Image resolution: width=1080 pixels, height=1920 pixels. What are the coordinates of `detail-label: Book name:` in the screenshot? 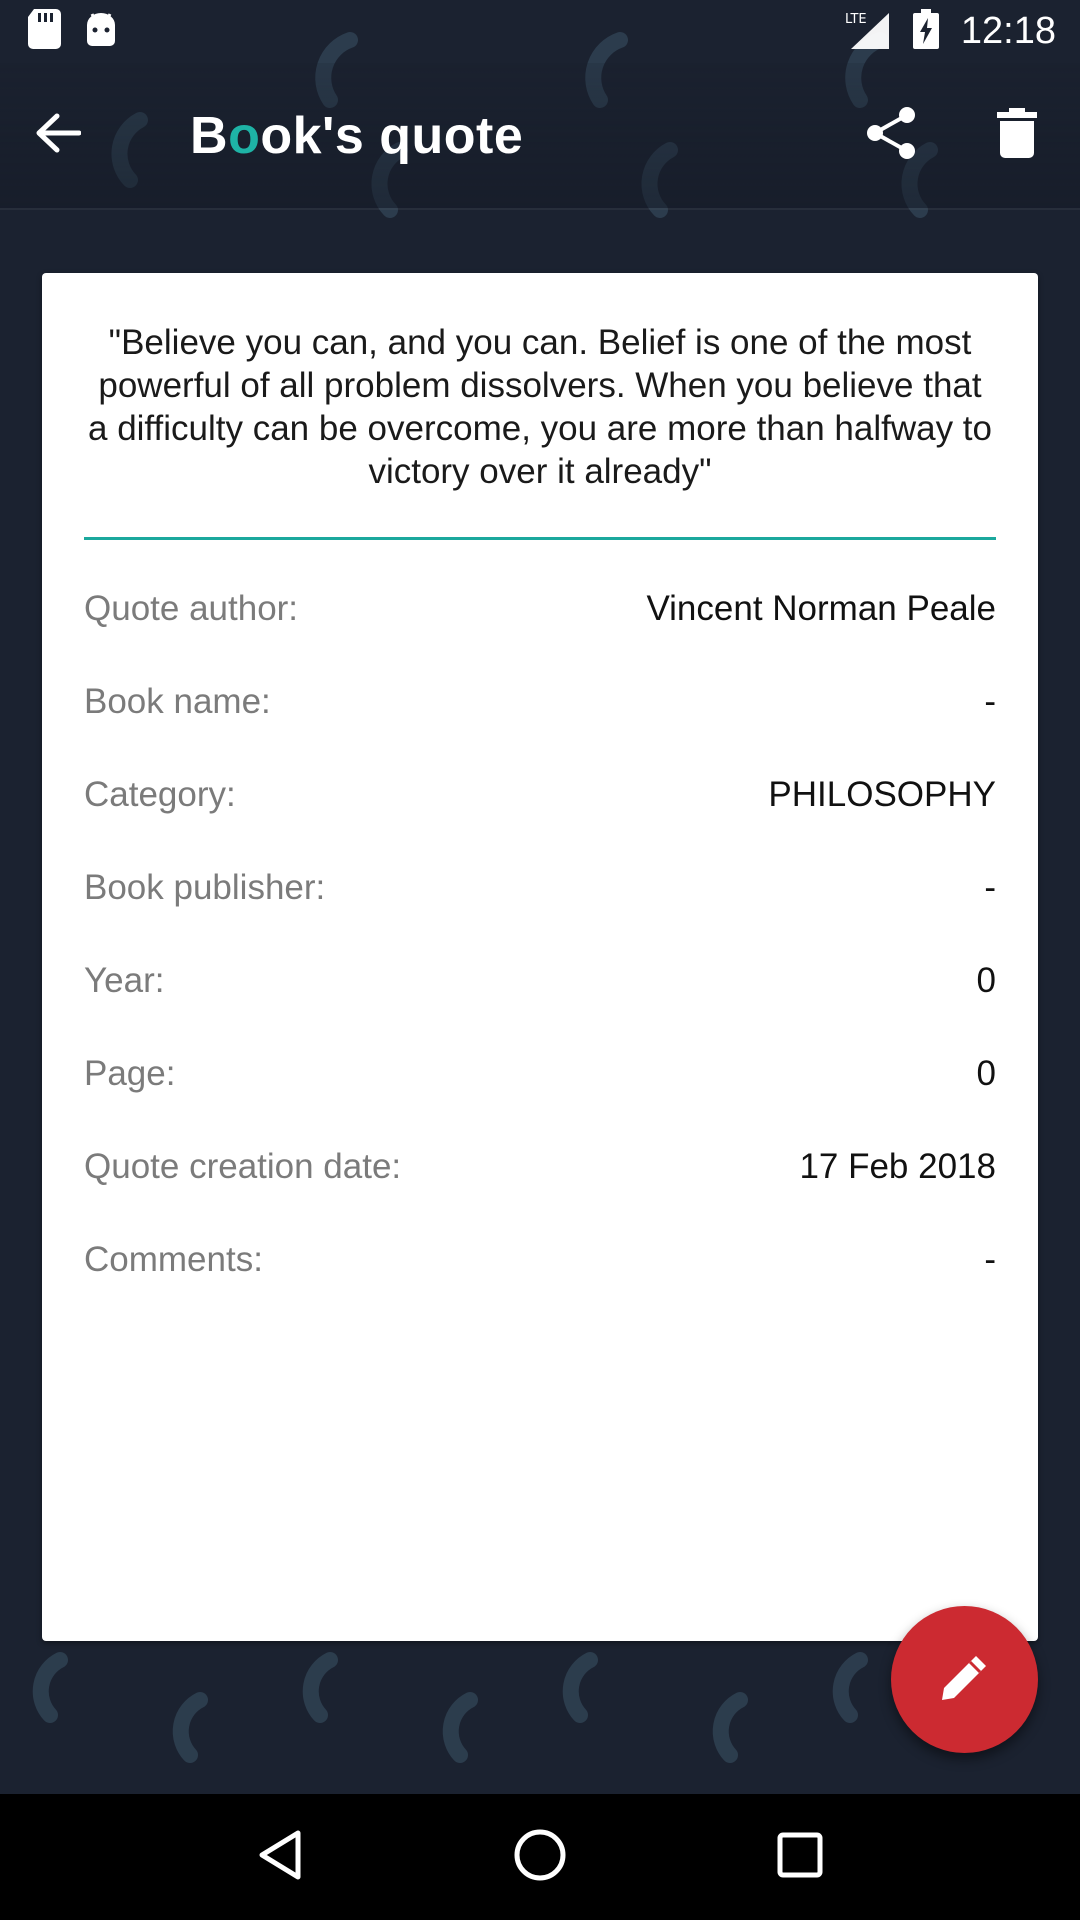 It's located at (177, 701).